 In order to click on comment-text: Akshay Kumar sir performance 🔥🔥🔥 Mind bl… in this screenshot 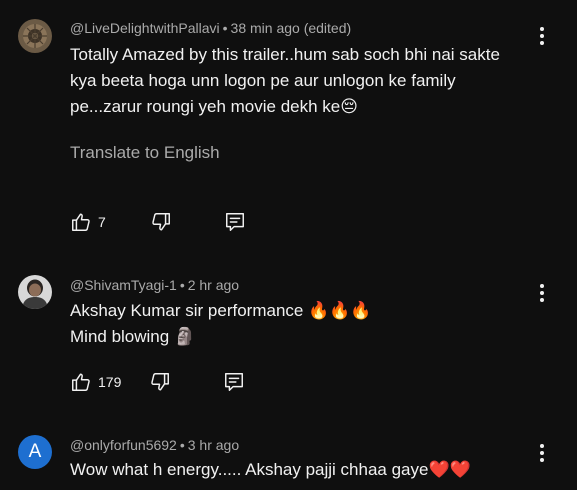, I will do `click(305, 324)`.